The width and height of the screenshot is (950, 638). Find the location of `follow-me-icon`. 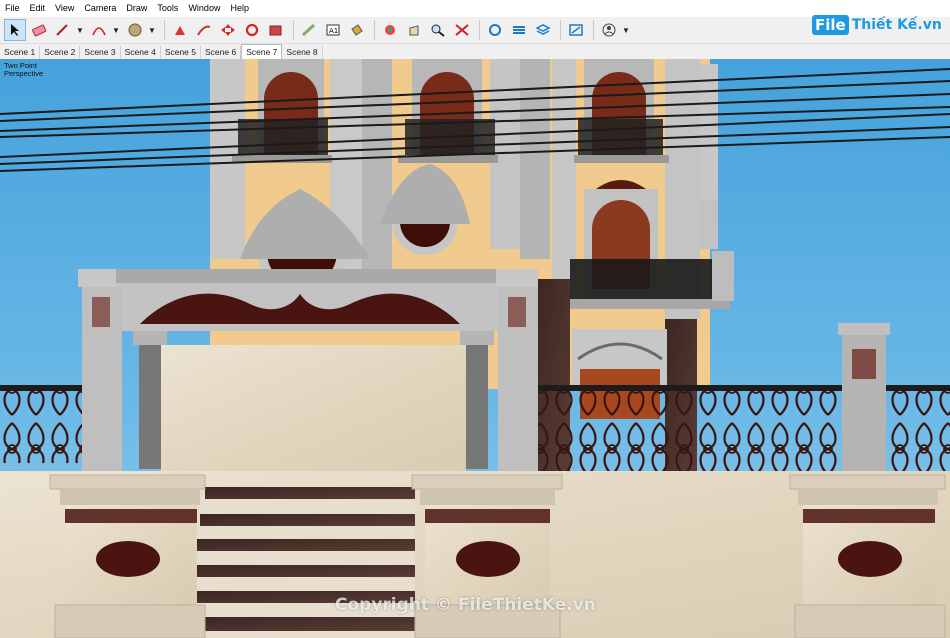

follow-me-icon is located at coordinates (204, 30).